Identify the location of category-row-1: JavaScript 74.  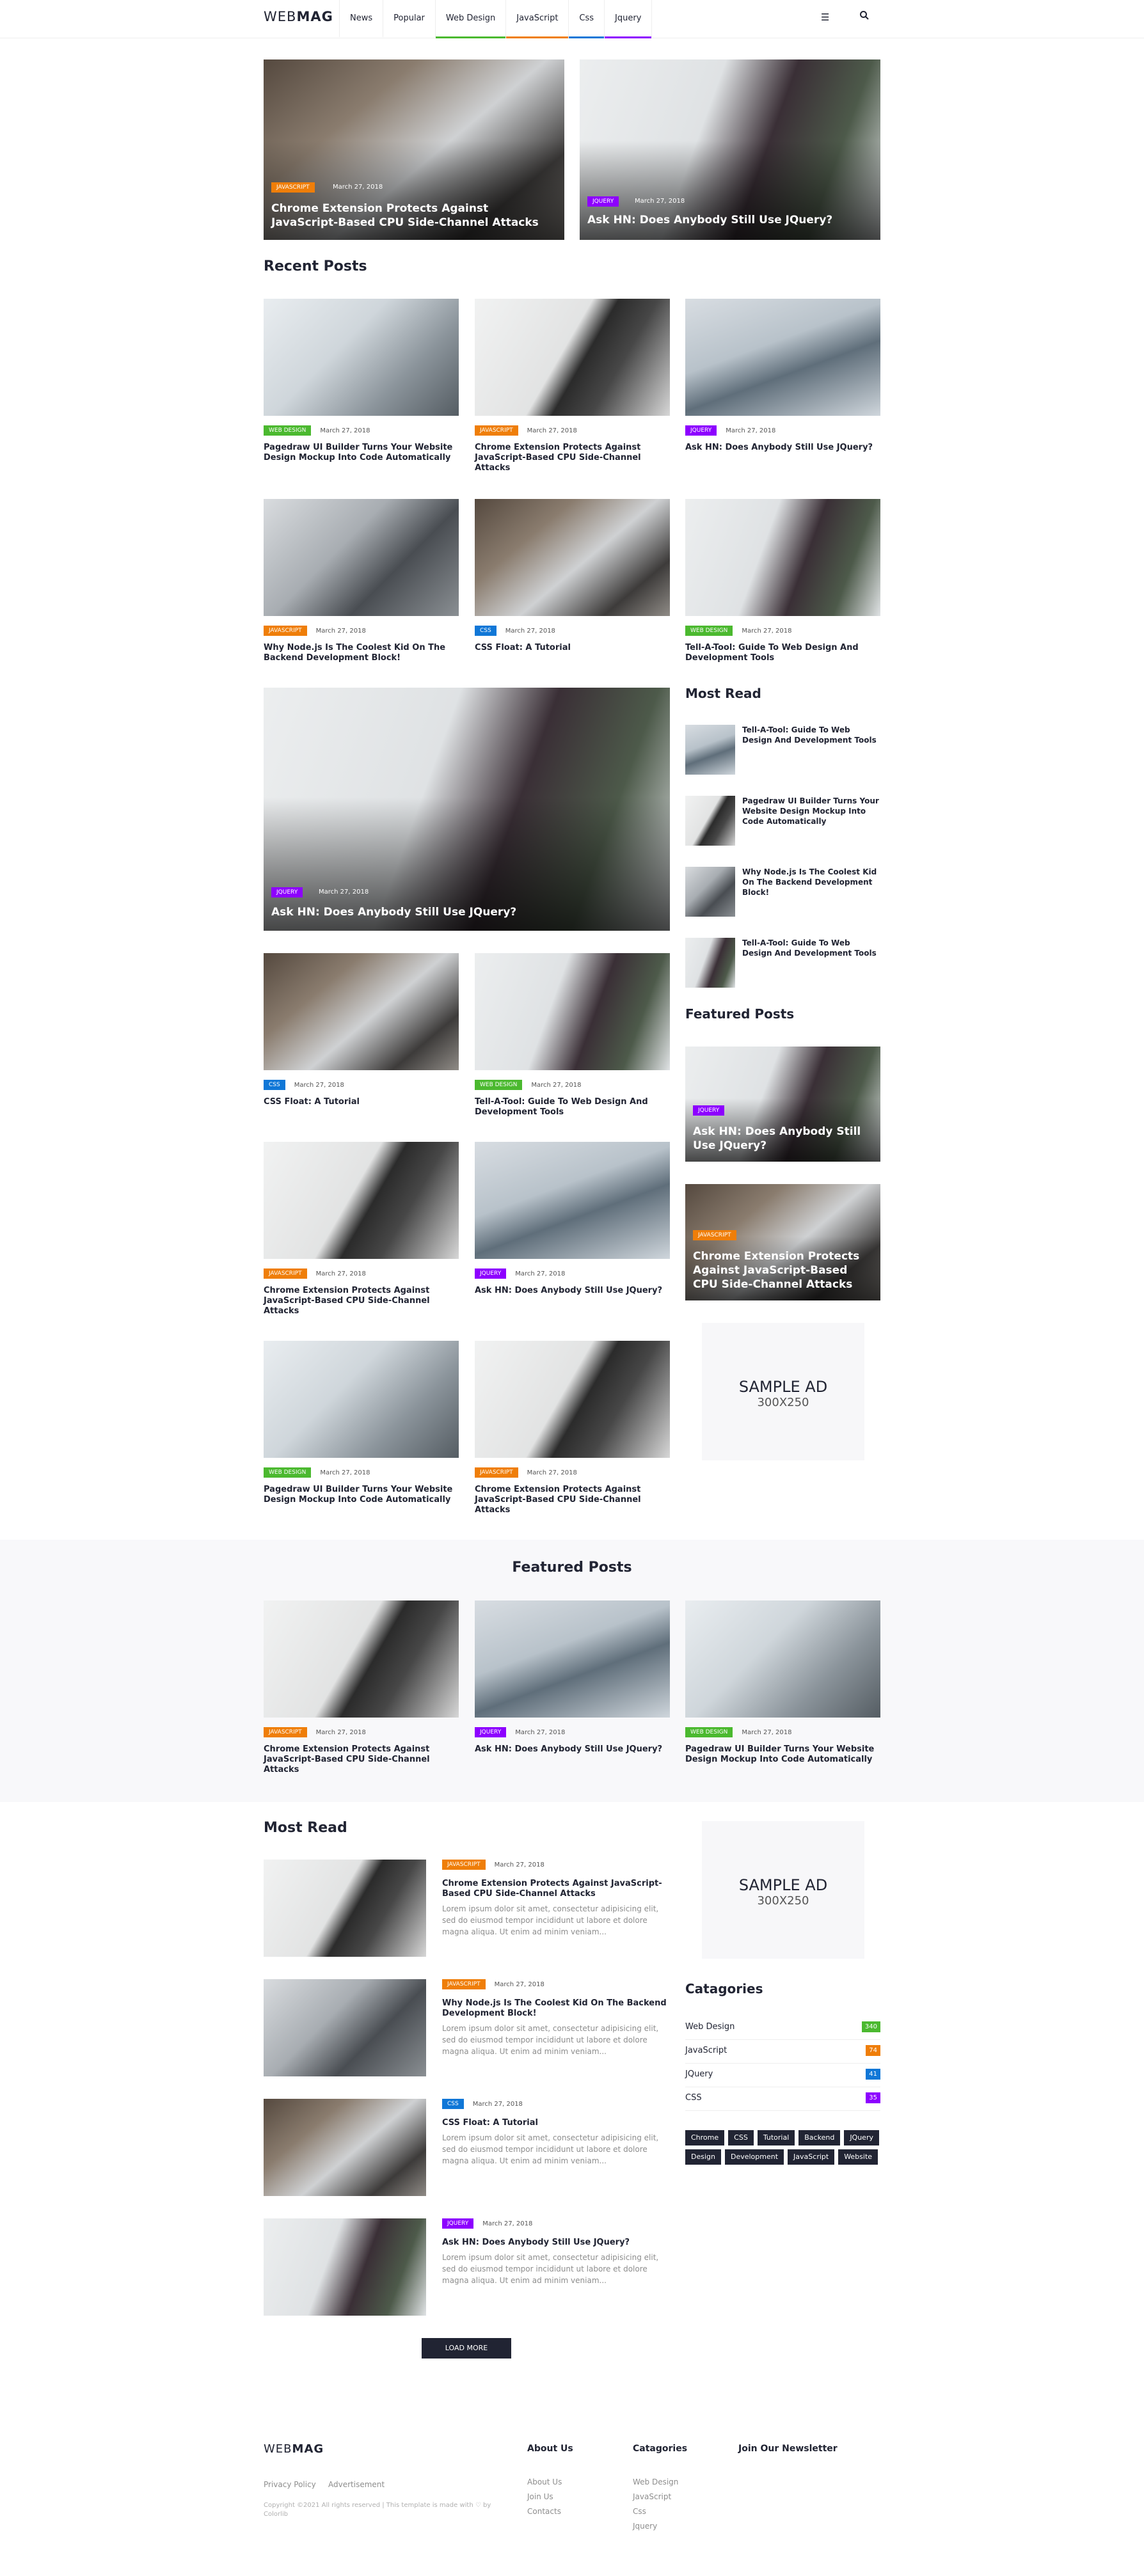
(782, 2052).